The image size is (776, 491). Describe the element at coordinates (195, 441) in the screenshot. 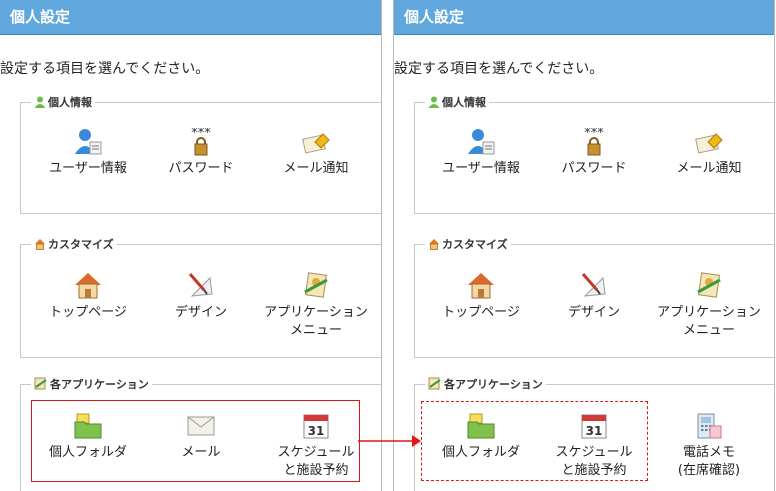

I see `highlight-box-original` at that location.